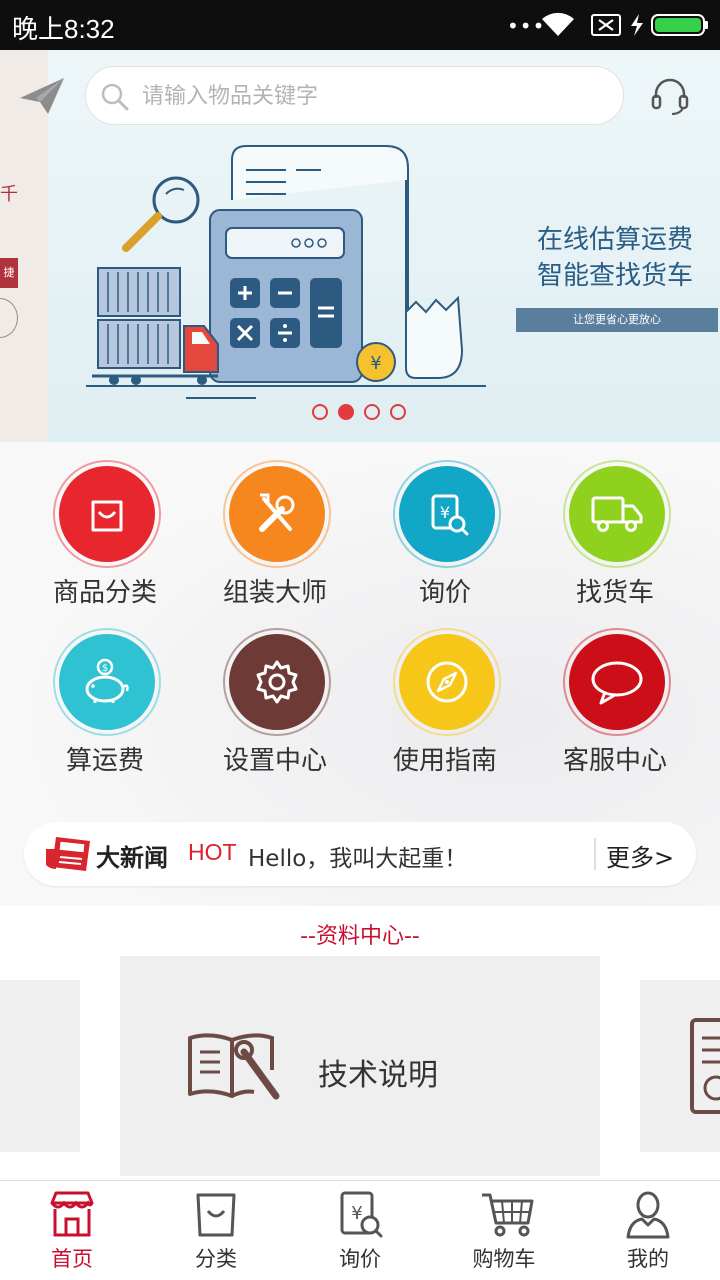 The height and width of the screenshot is (1280, 720). I want to click on grid-item-assembly-master: 组装大师, so click(275, 525).